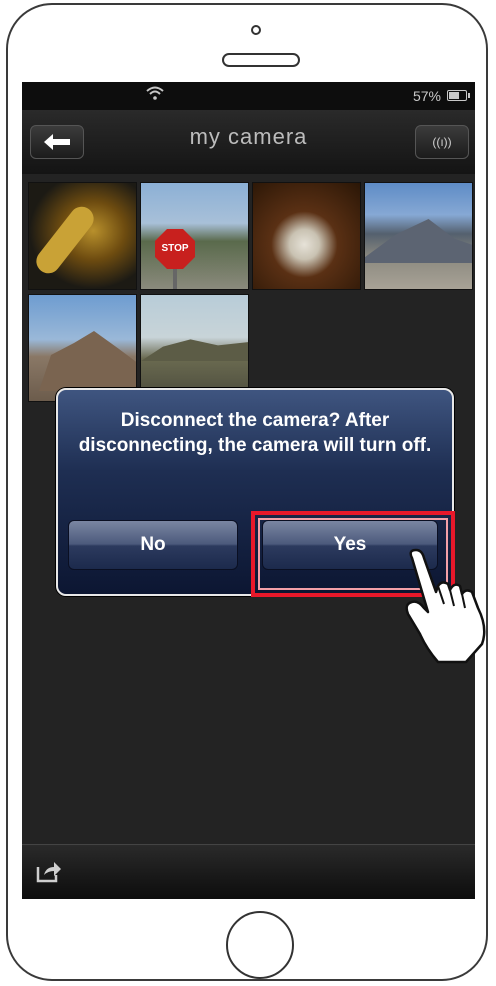 The image size is (496, 986). I want to click on status-bar: 57%, so click(248, 96).